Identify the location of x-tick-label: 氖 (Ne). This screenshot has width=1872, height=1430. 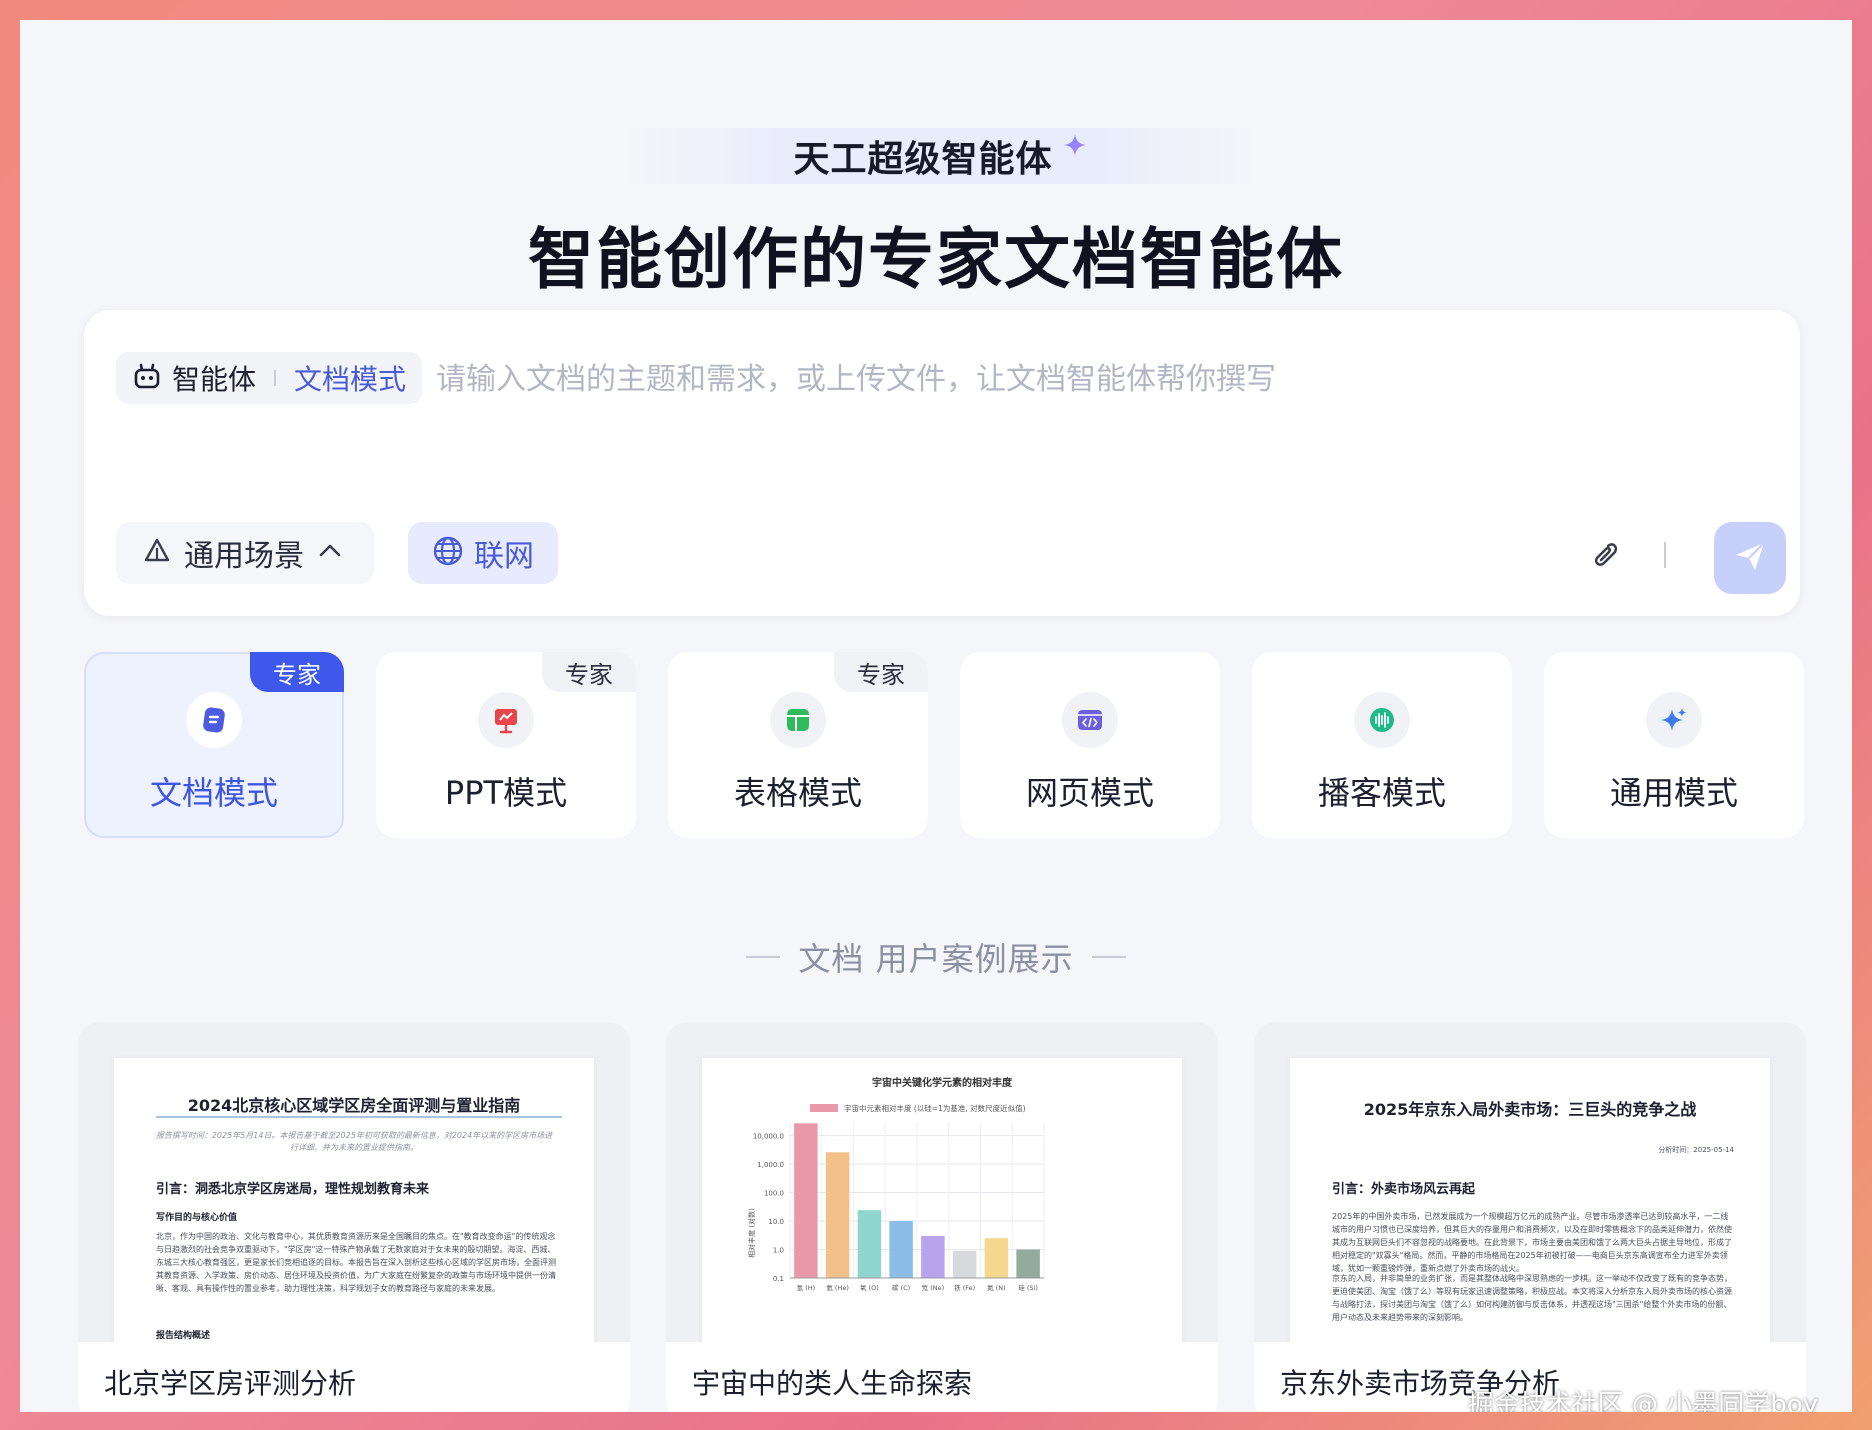
(933, 1287).